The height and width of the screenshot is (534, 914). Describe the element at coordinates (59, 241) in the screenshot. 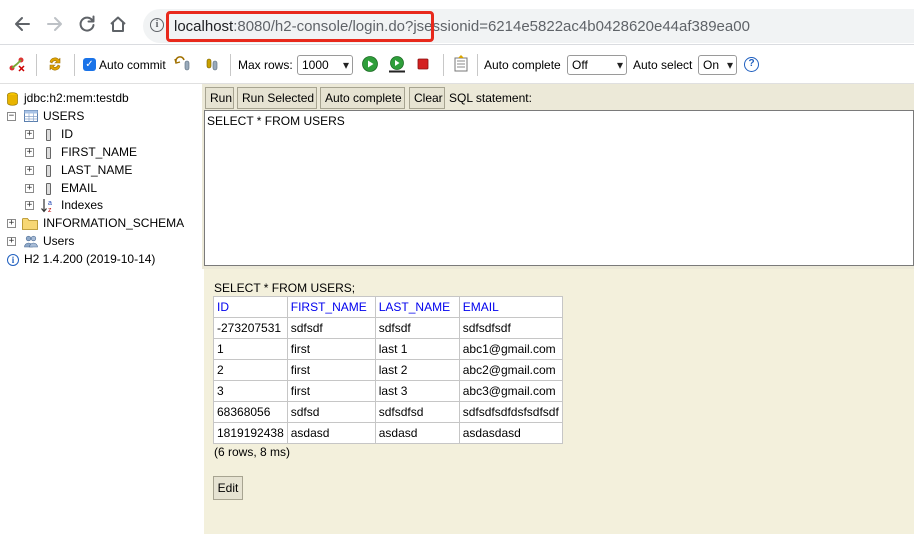

I see `users-label: Users` at that location.